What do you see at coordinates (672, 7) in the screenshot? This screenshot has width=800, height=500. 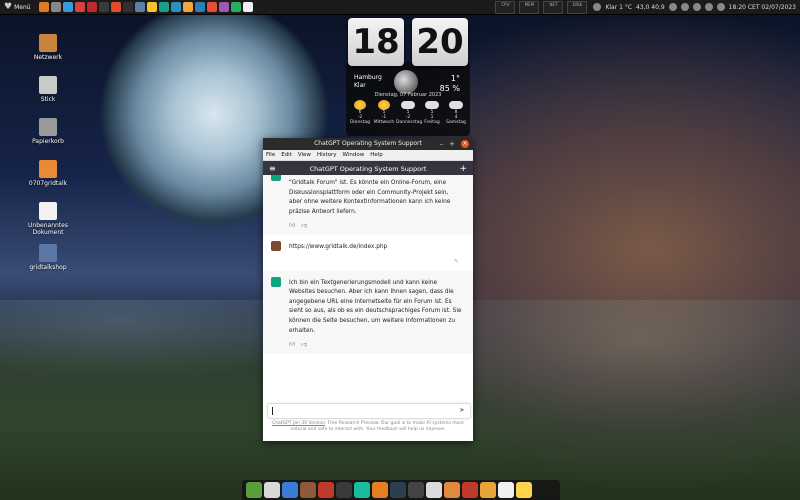 I see `network-icon` at bounding box center [672, 7].